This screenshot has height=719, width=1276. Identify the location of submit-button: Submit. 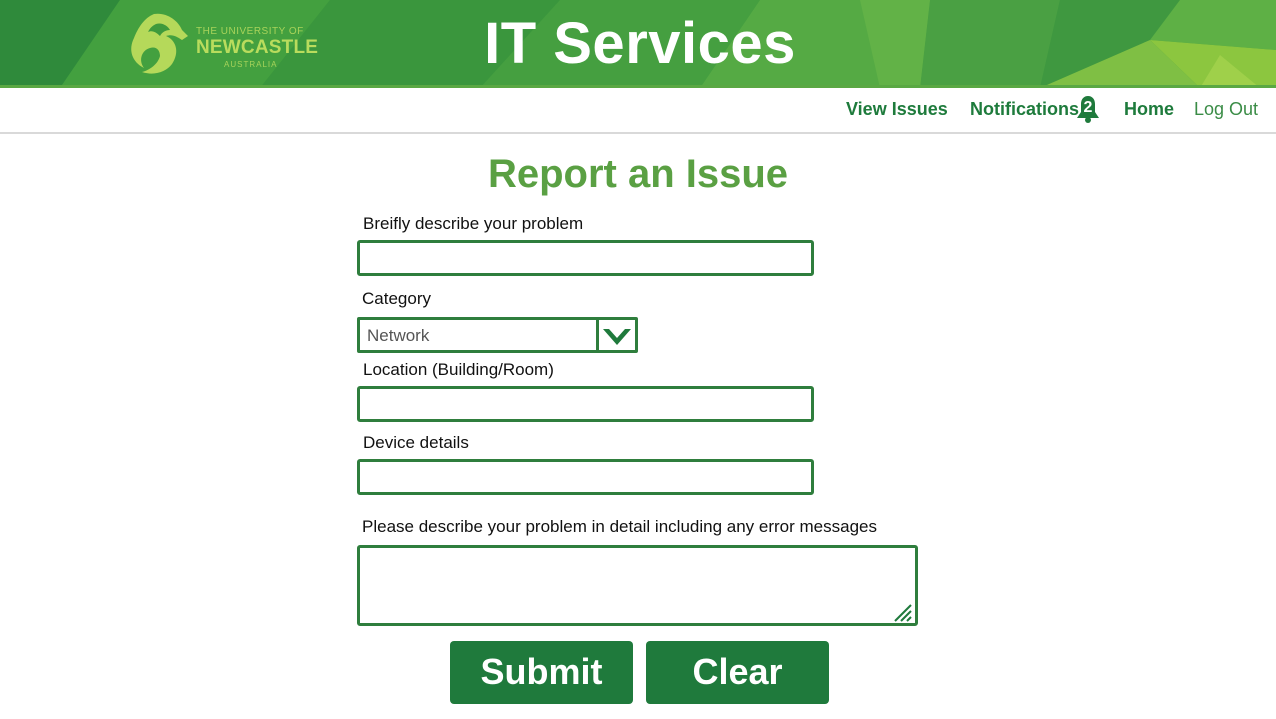
(541, 672).